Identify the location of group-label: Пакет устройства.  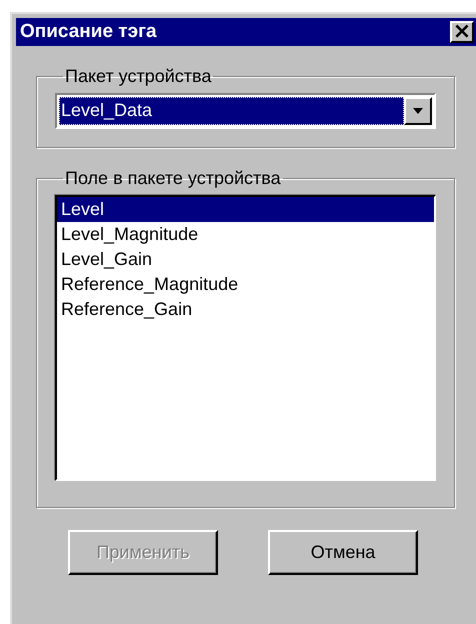
(138, 76).